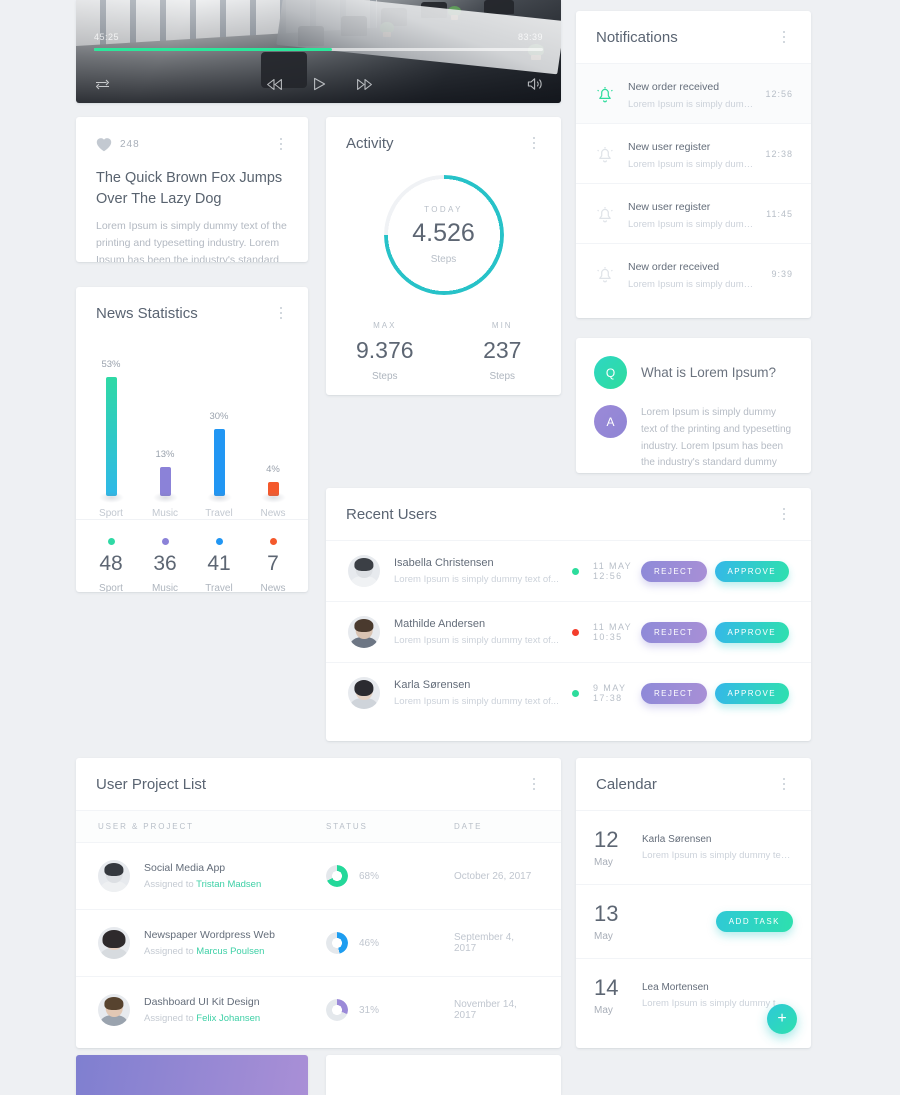  I want to click on add-event-fab: +, so click(782, 1019).